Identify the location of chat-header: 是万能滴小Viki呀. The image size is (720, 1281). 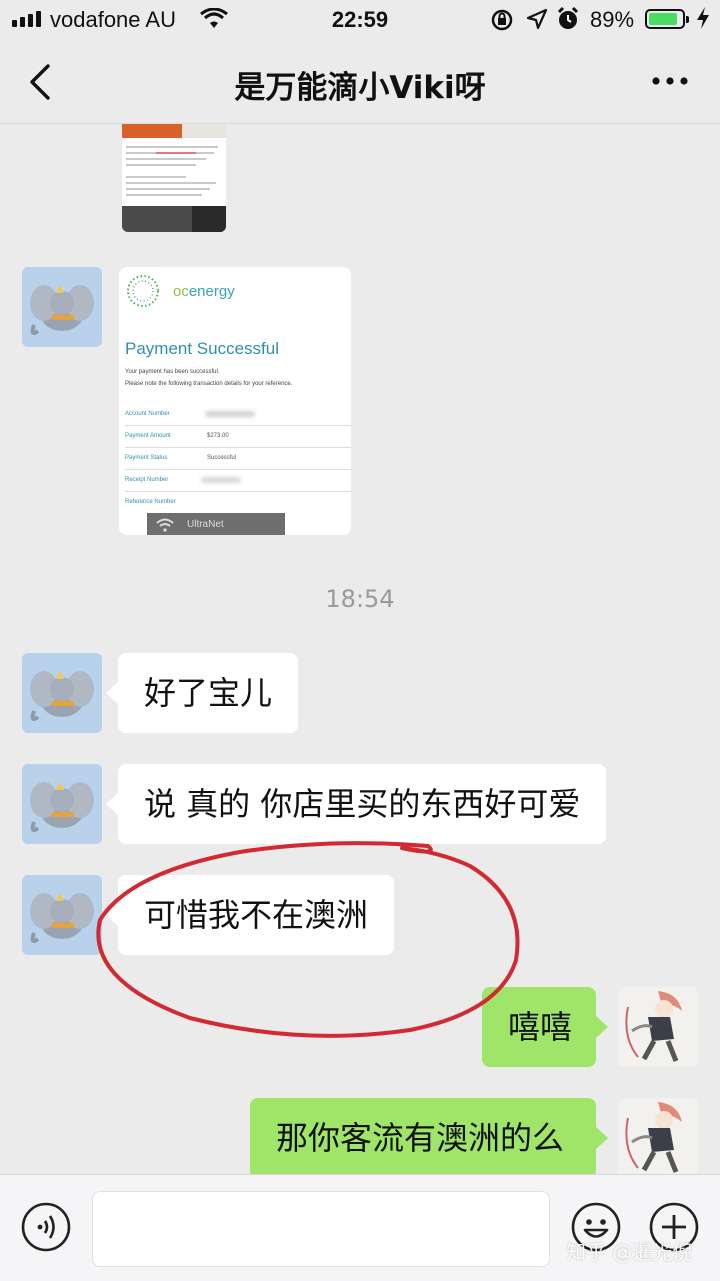
(360, 82).